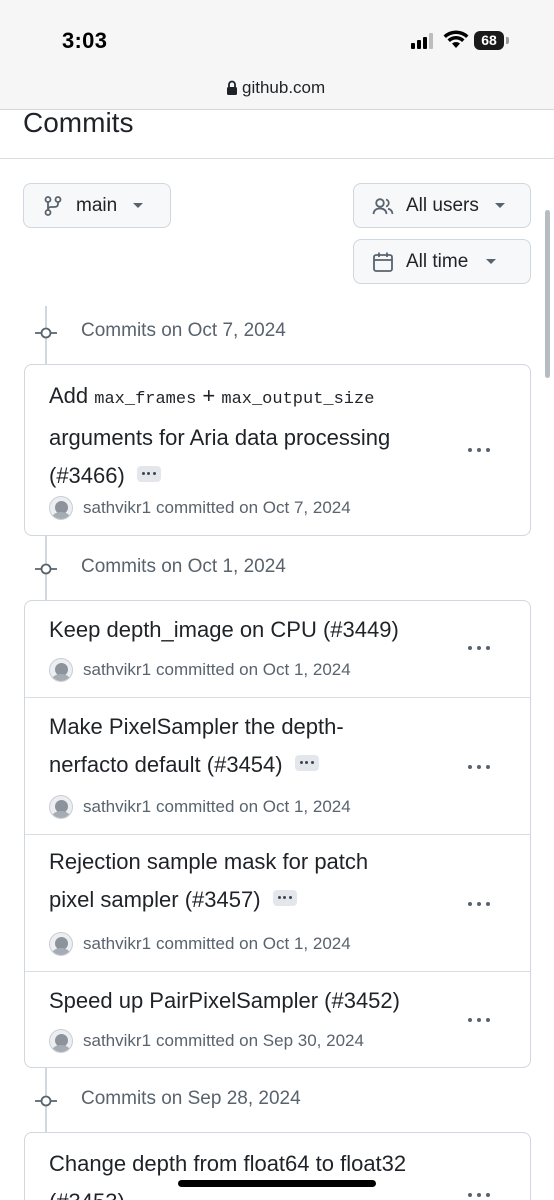 The height and width of the screenshot is (1200, 554). I want to click on battery-icon: 68, so click(489, 40).